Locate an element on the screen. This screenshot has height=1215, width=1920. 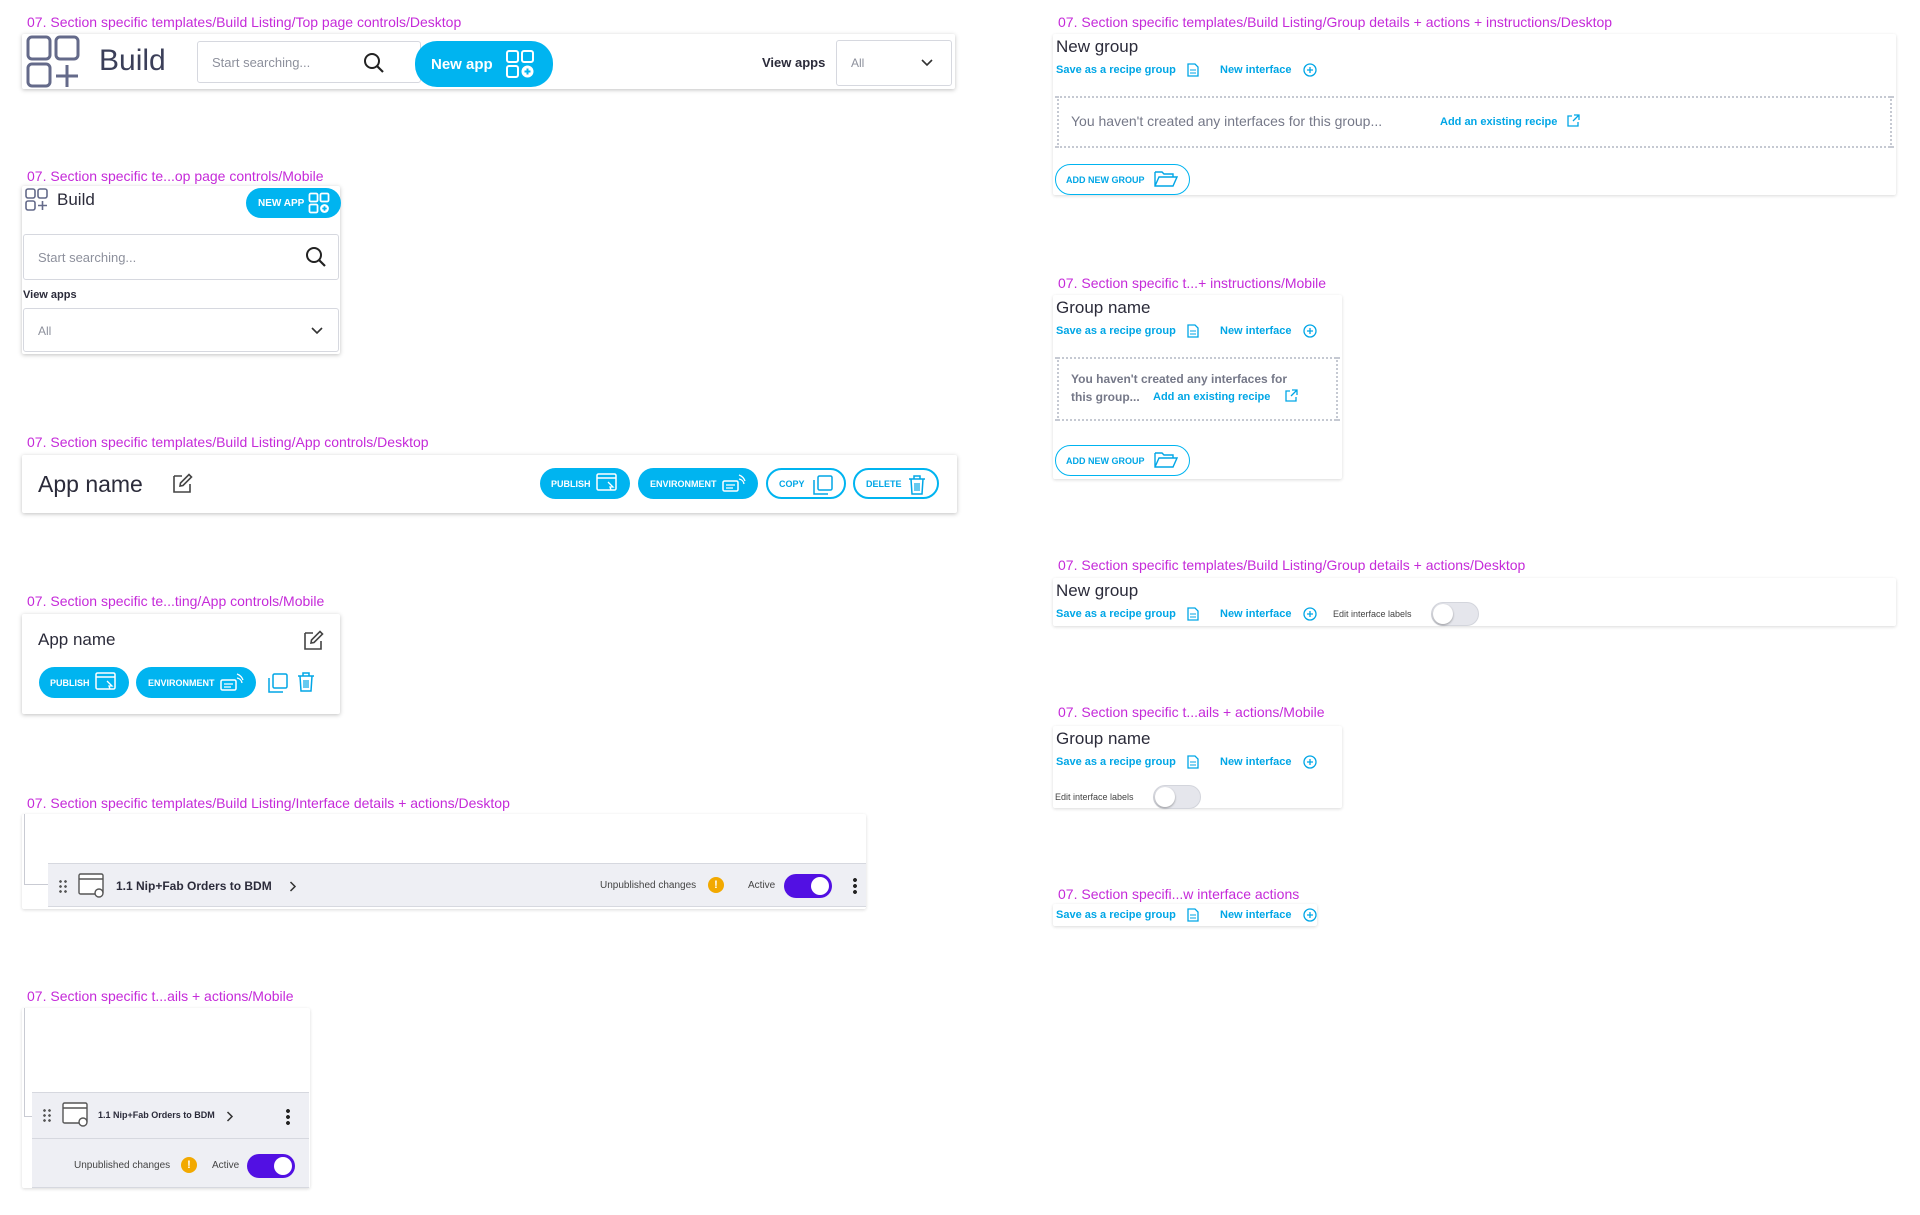
environment-icon is located at coordinates (232, 682).